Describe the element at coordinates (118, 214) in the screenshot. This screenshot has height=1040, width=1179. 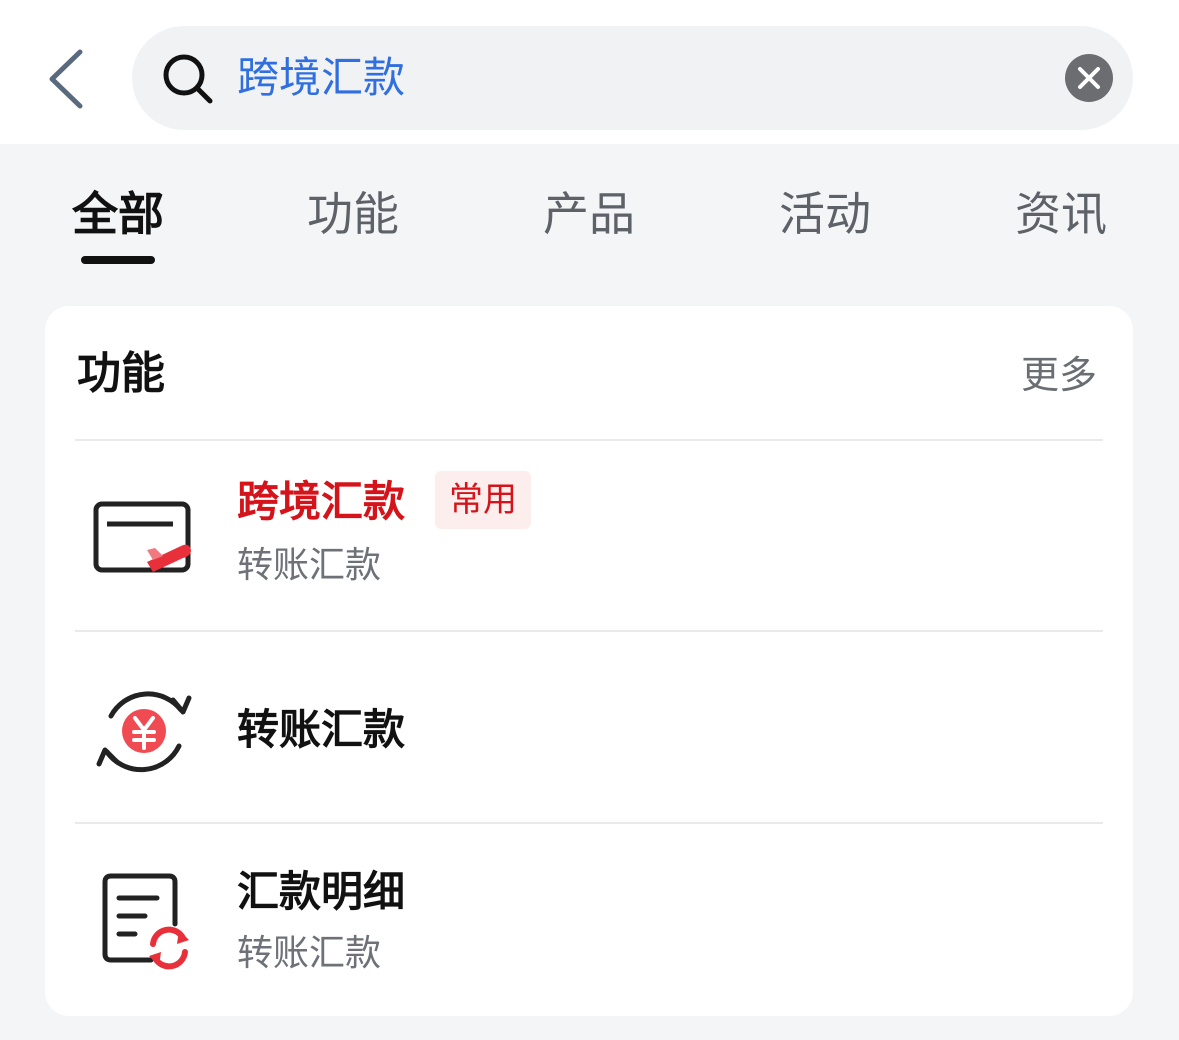
I see `tab-all: 全部` at that location.